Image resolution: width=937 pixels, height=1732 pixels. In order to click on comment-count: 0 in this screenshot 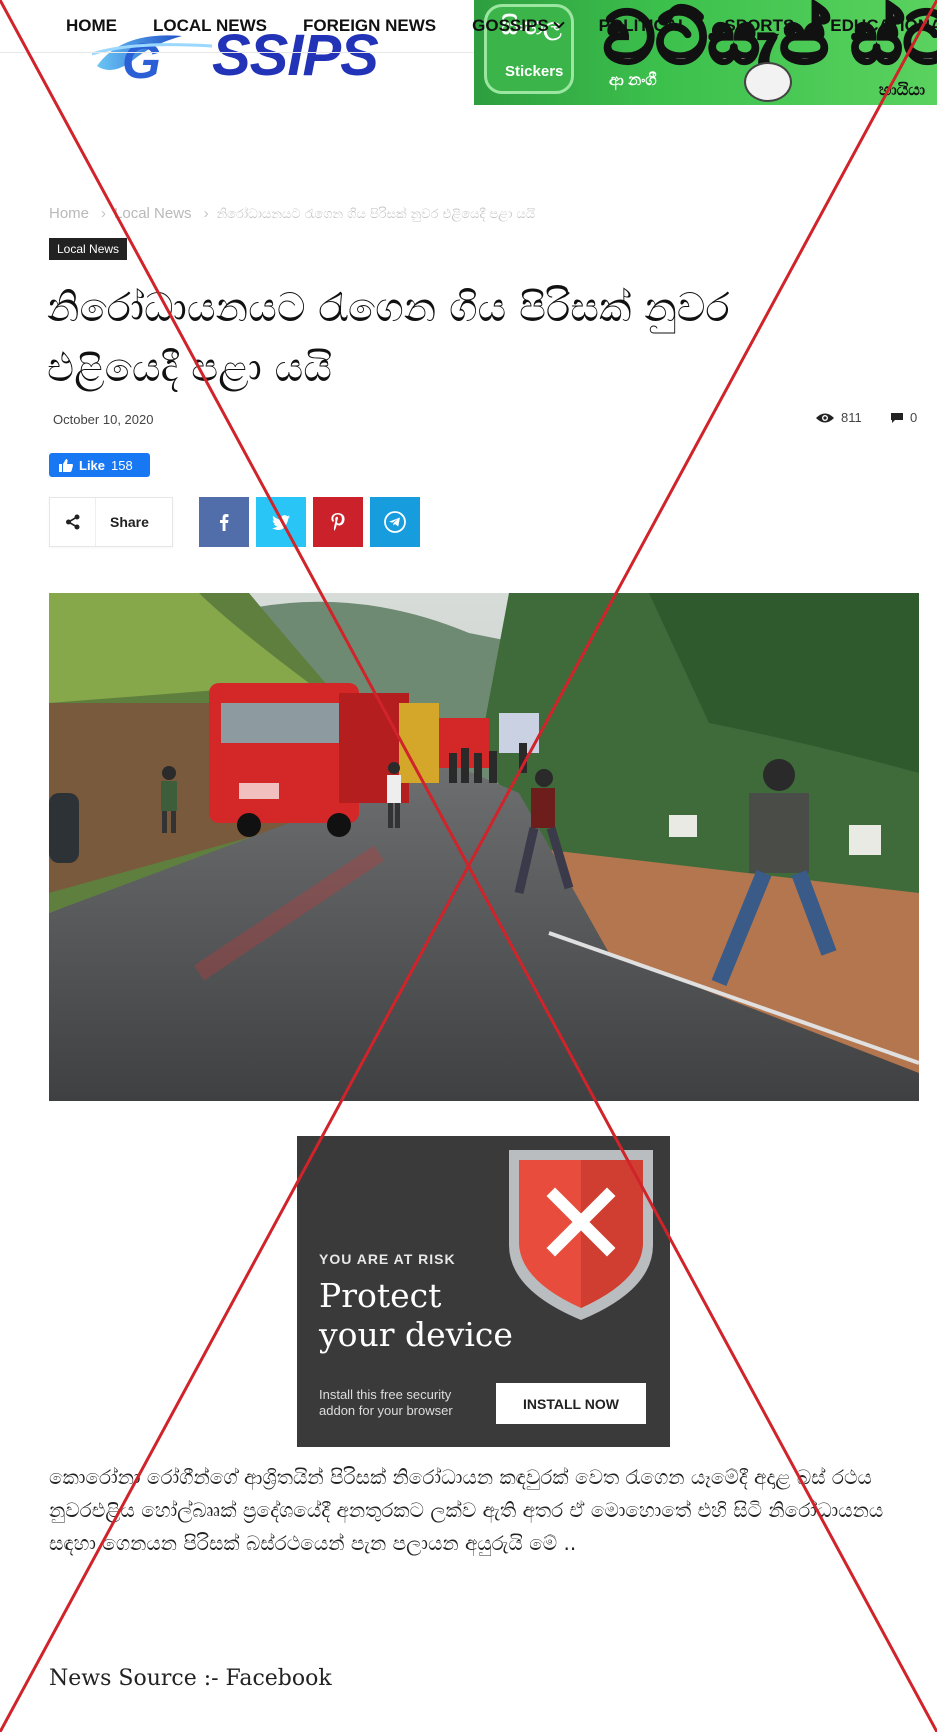, I will do `click(903, 417)`.